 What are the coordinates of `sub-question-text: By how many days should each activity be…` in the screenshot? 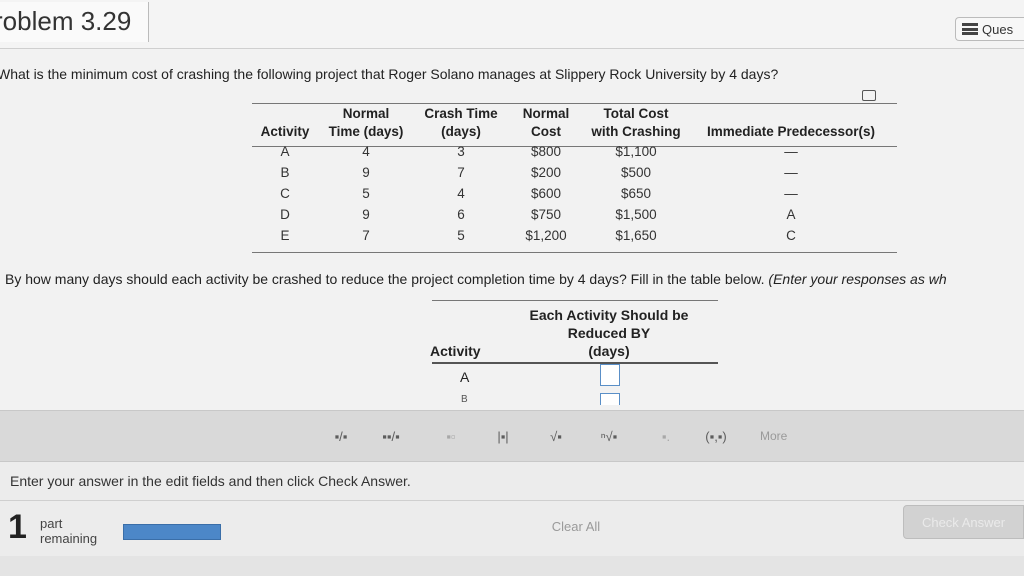 It's located at (385, 279).